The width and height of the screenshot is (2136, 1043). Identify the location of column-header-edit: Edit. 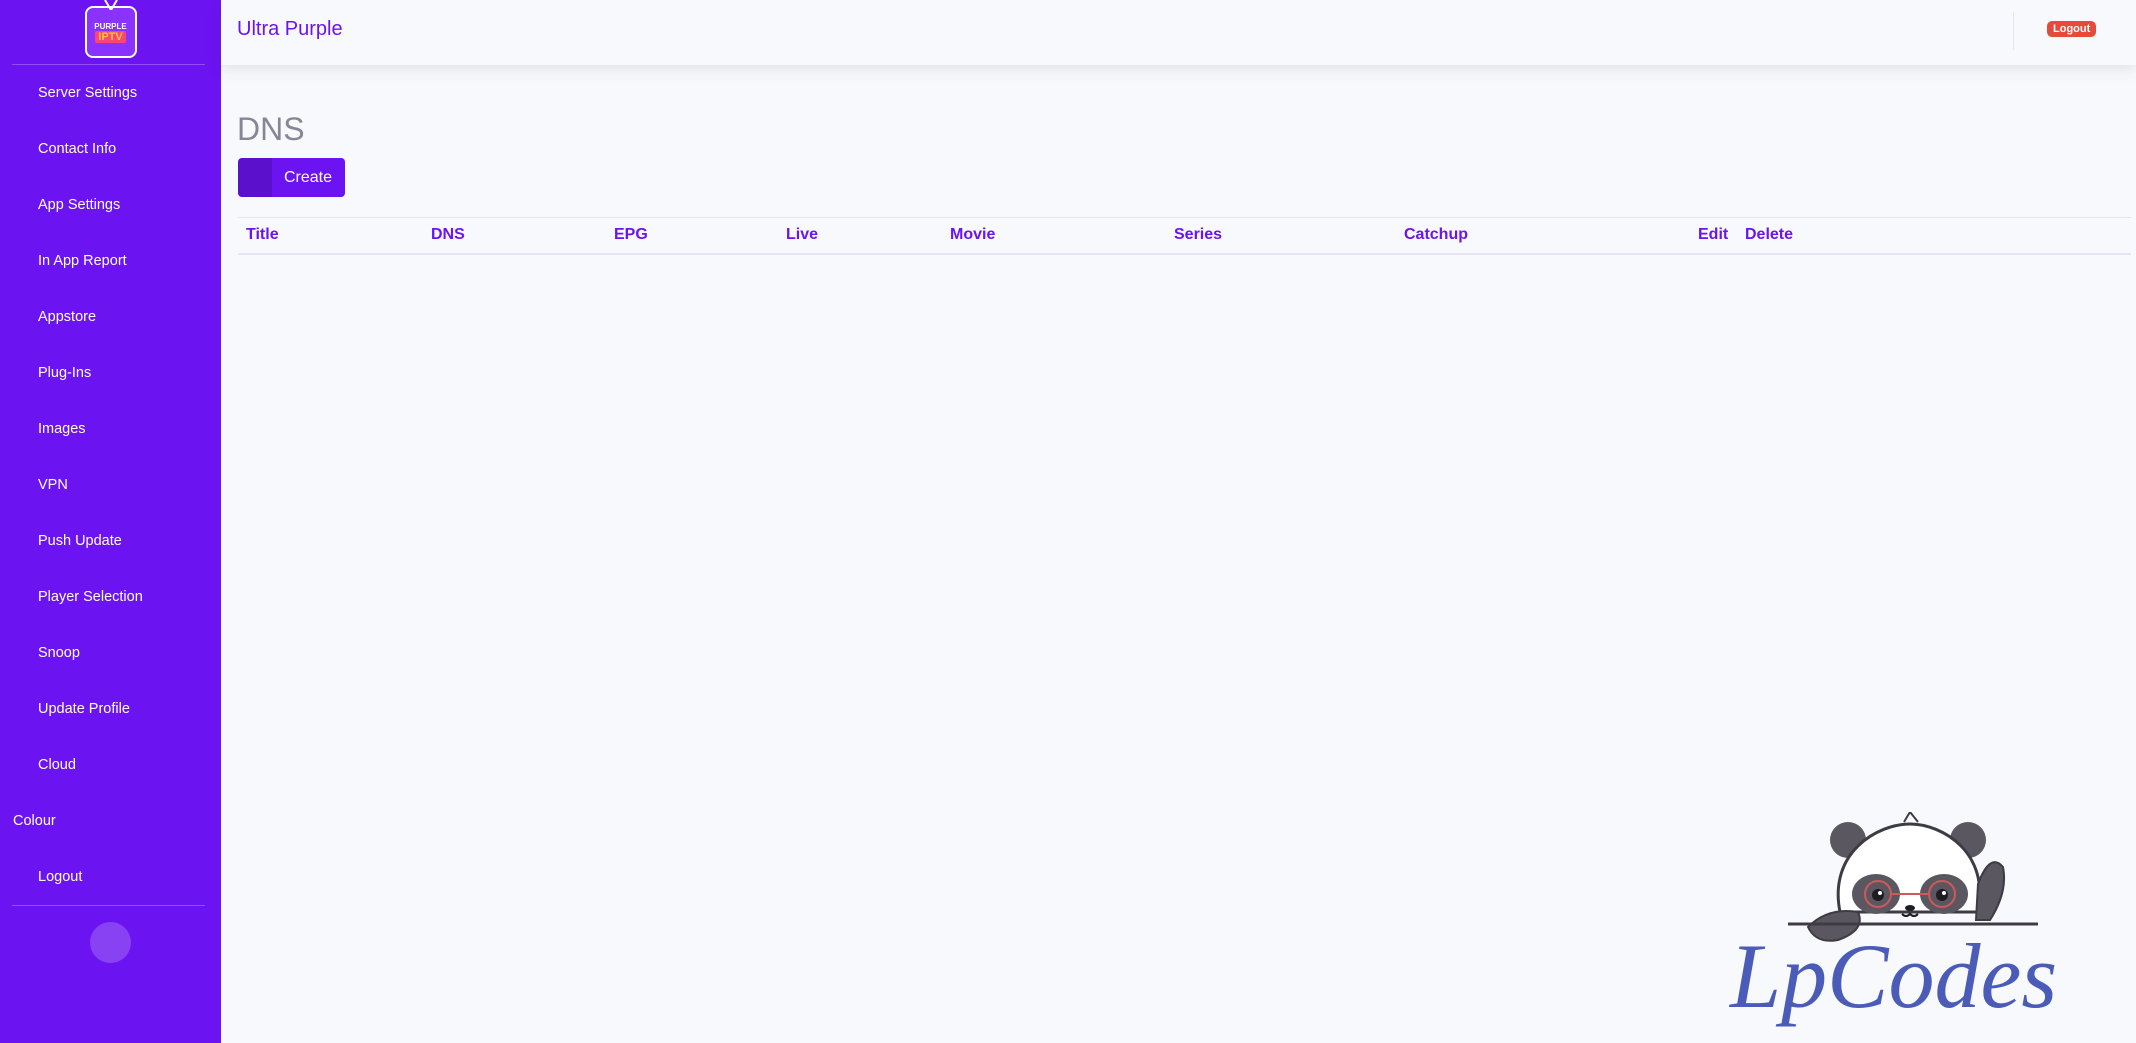
(1713, 236).